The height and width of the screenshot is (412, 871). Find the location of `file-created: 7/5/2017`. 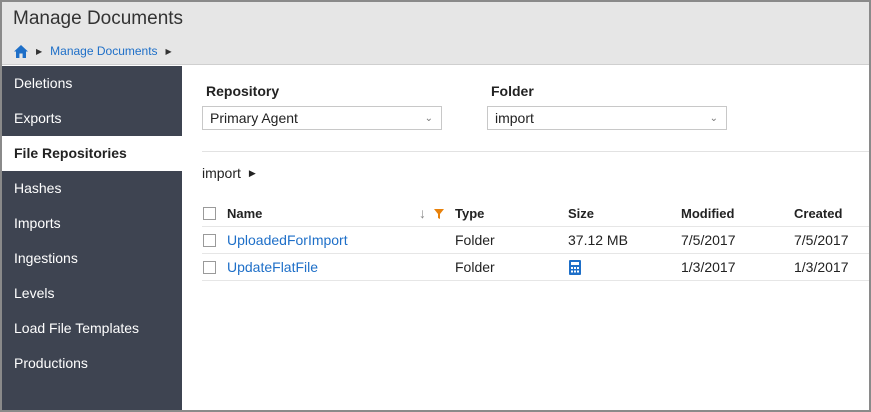

file-created: 7/5/2017 is located at coordinates (821, 240).